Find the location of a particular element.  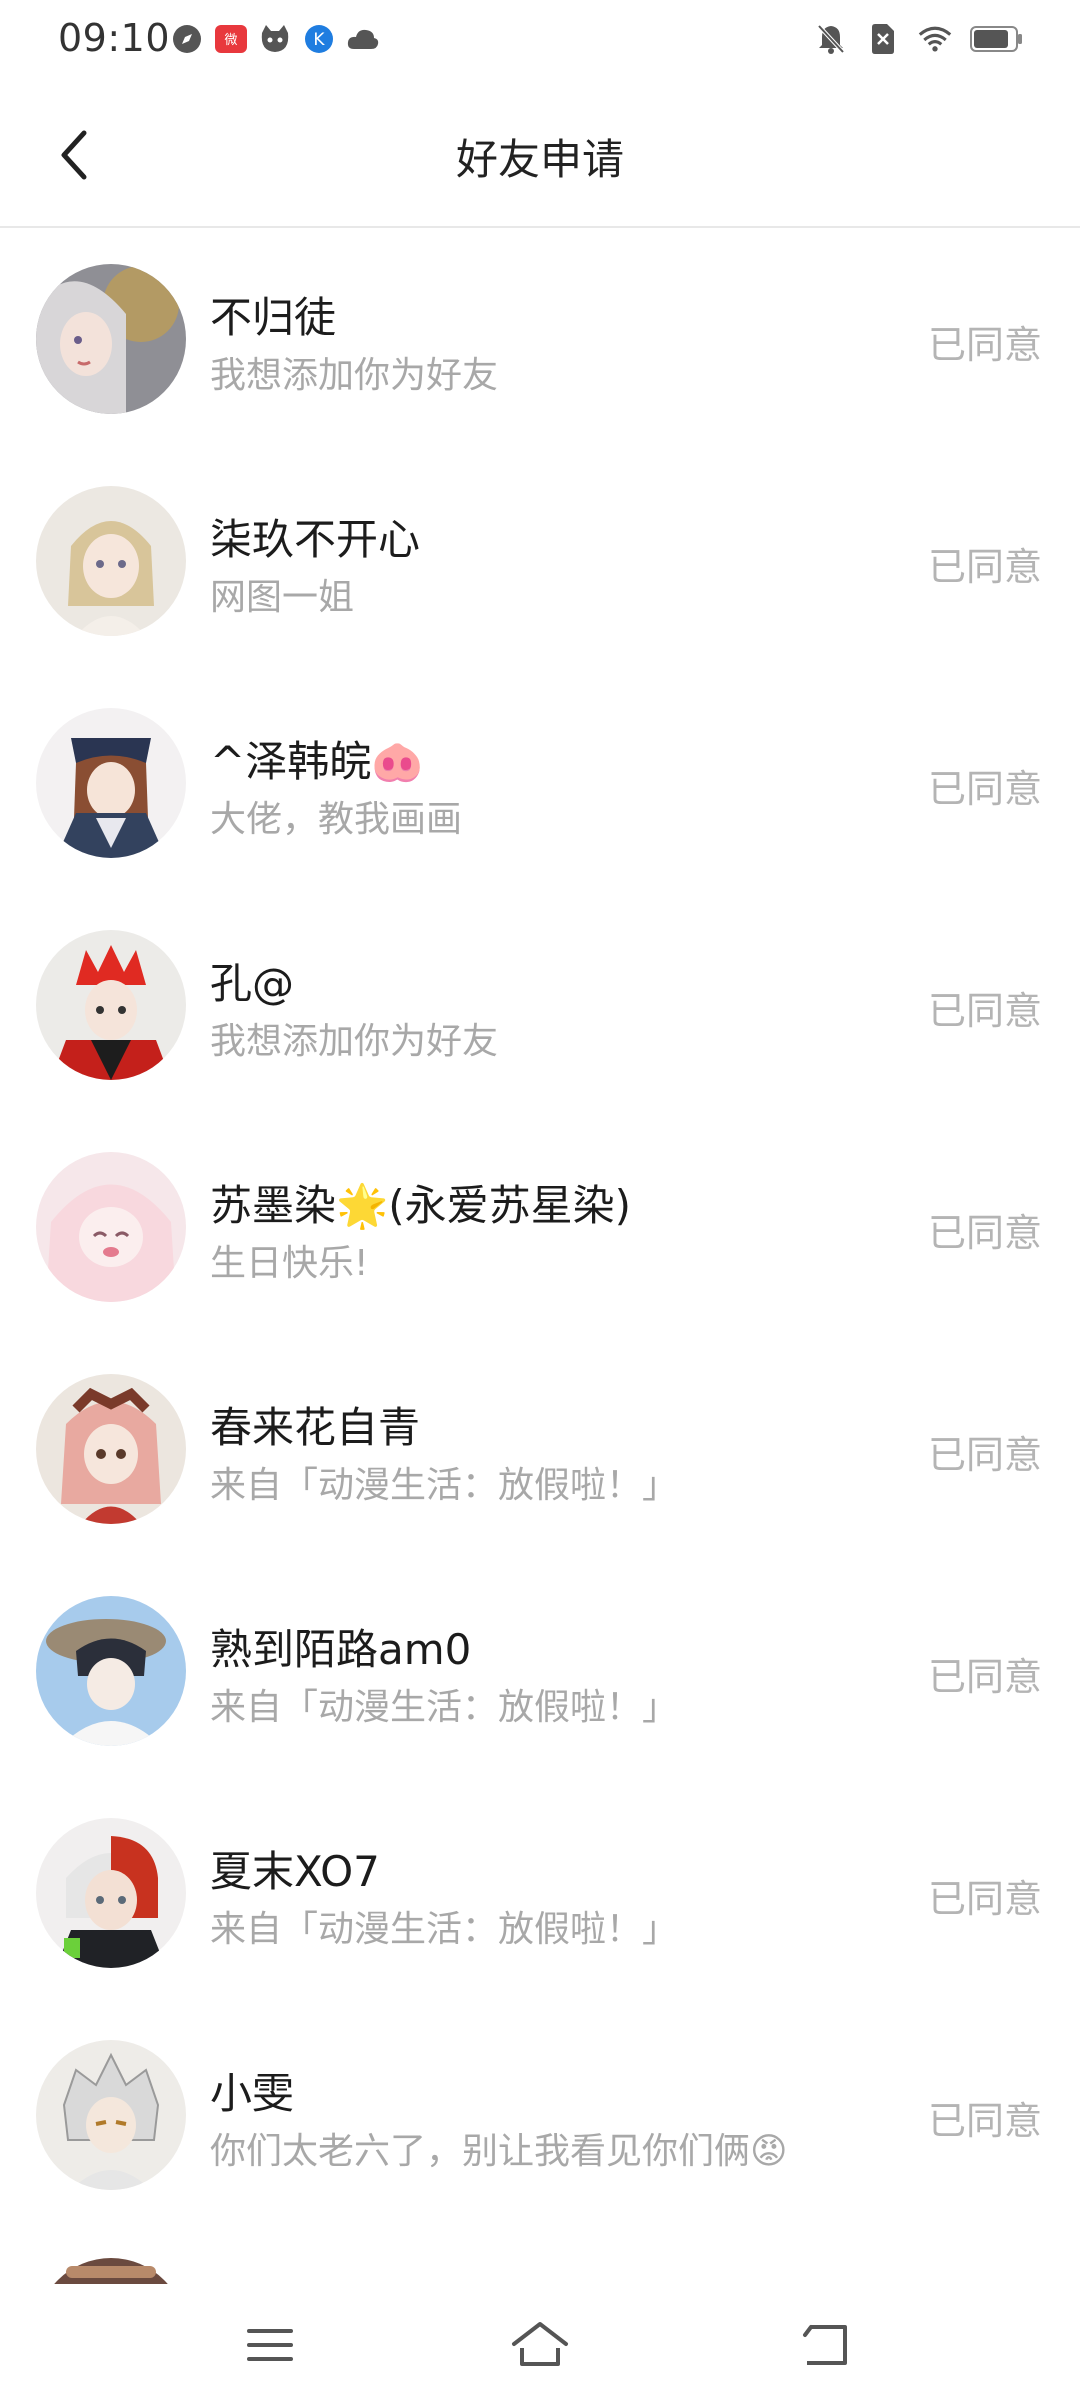

request-name: ^泽韩皖🐽 is located at coordinates (317, 761).